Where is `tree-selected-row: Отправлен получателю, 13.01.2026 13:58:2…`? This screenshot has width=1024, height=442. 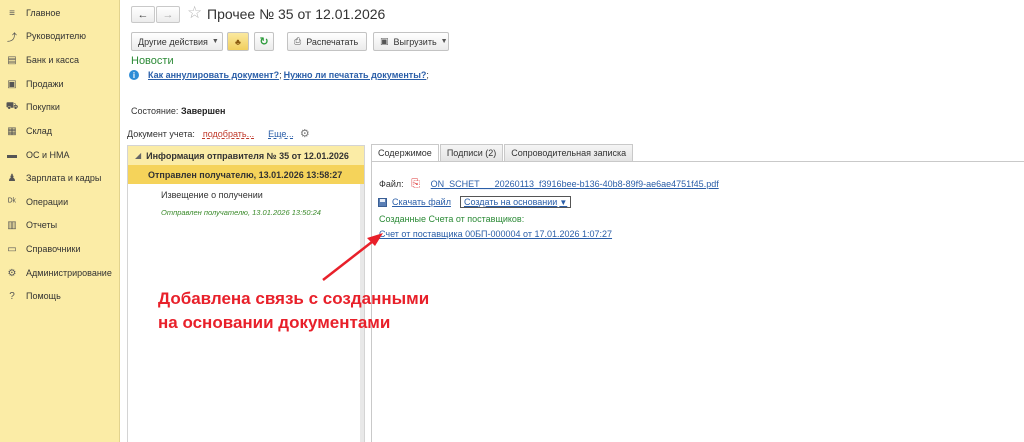
tree-selected-row: Отправлен получателю, 13.01.2026 13:58:2… is located at coordinates (246, 174).